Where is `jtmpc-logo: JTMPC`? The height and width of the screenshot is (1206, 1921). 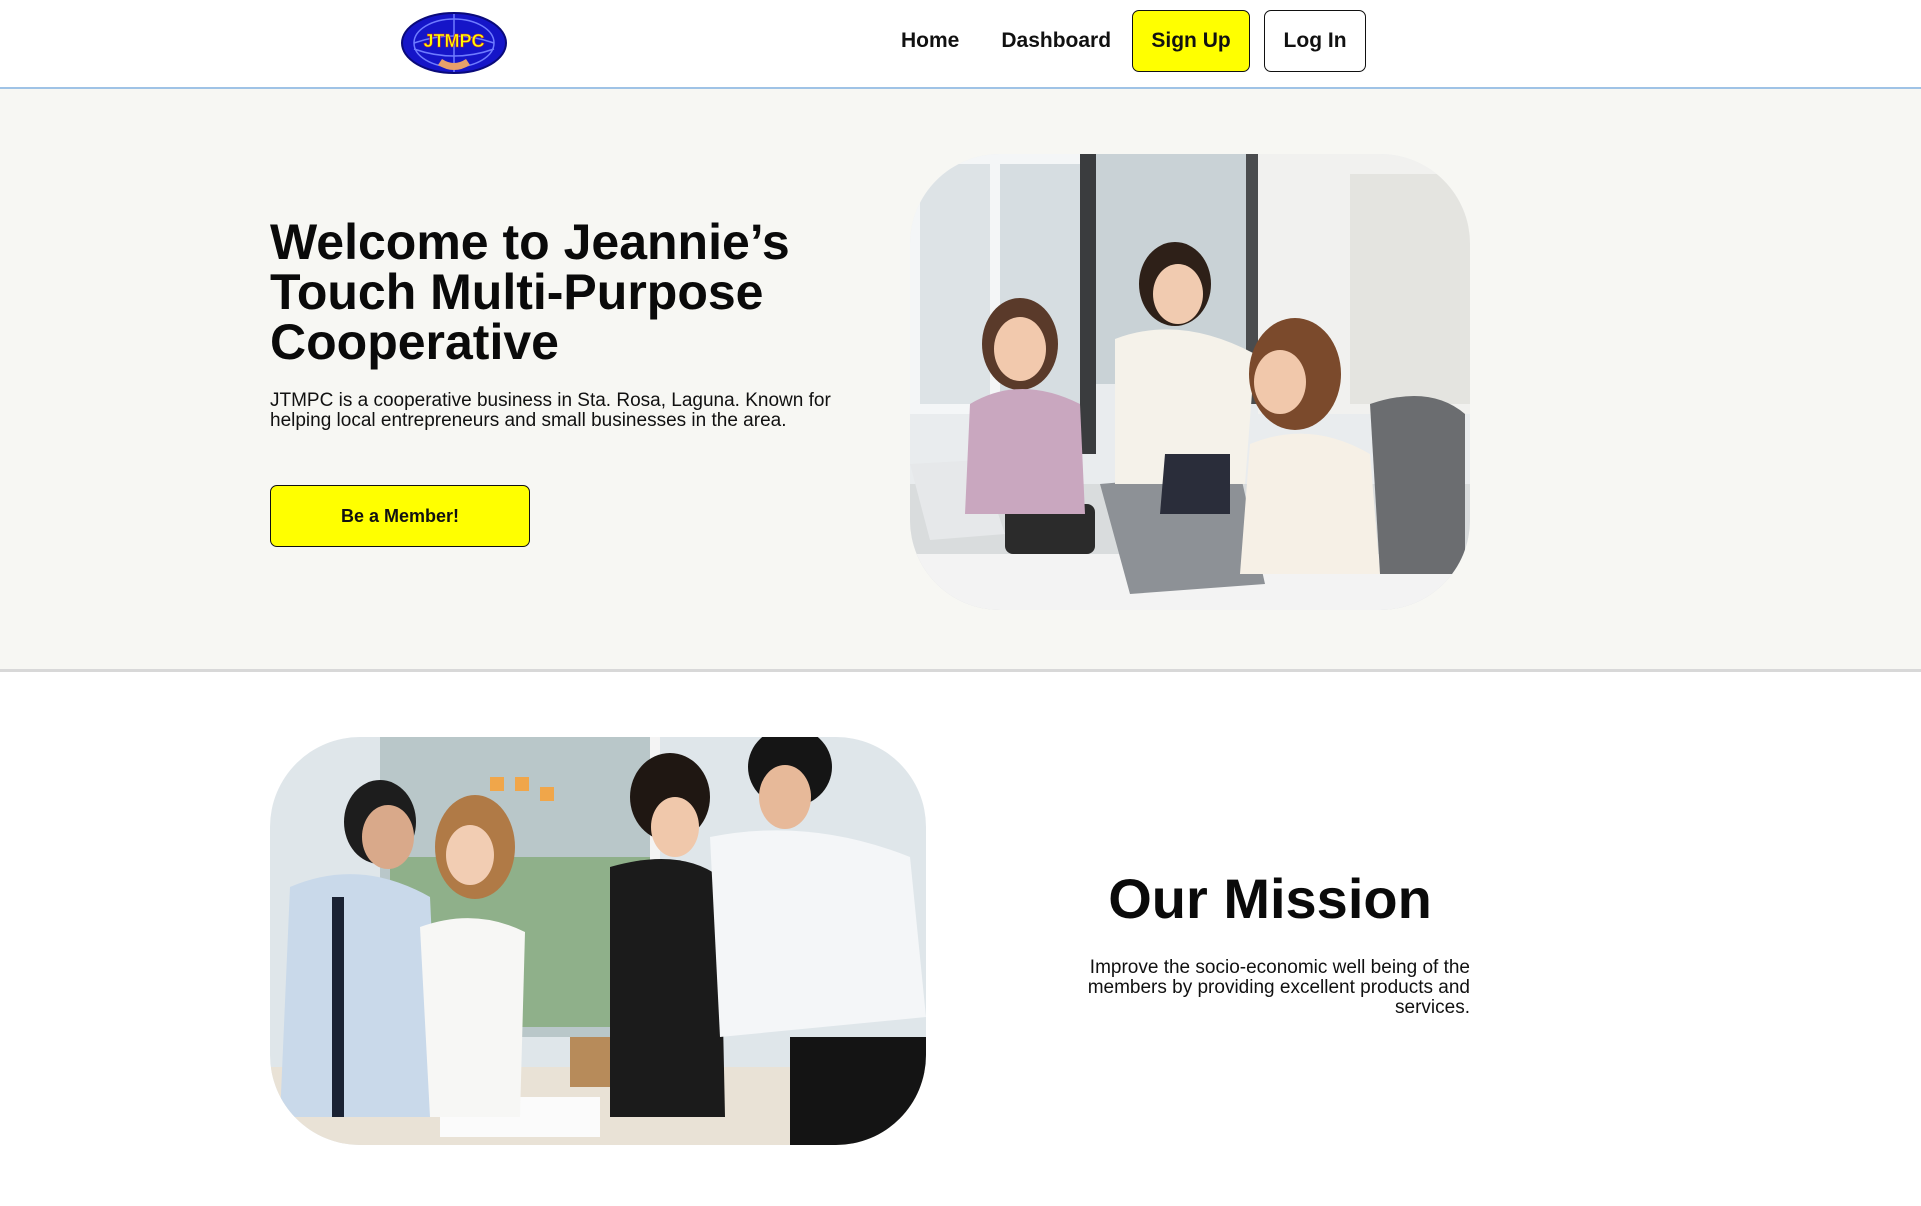
jtmpc-logo: JTMPC is located at coordinates (454, 43).